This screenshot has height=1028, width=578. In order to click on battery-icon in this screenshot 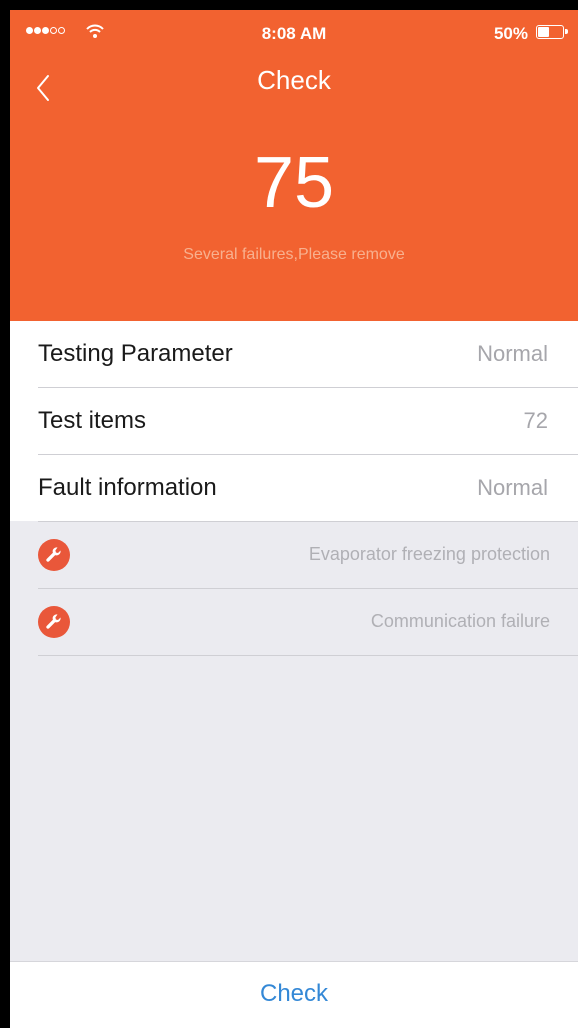, I will do `click(552, 32)`.